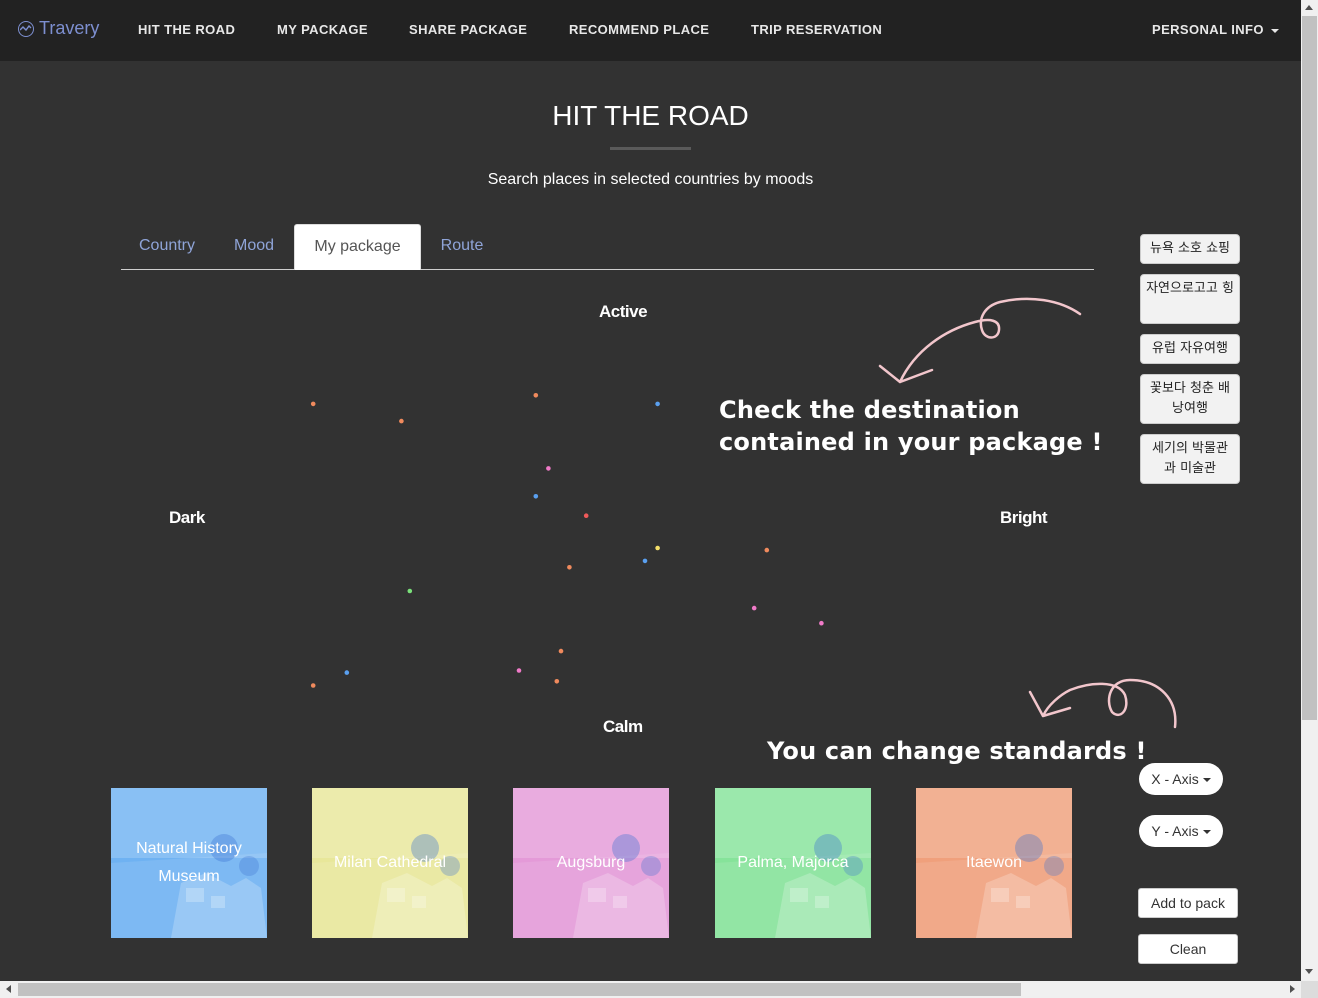 Image resolution: width=1318 pixels, height=998 pixels. What do you see at coordinates (623, 311) in the screenshot?
I see `axis-label-top: Active` at bounding box center [623, 311].